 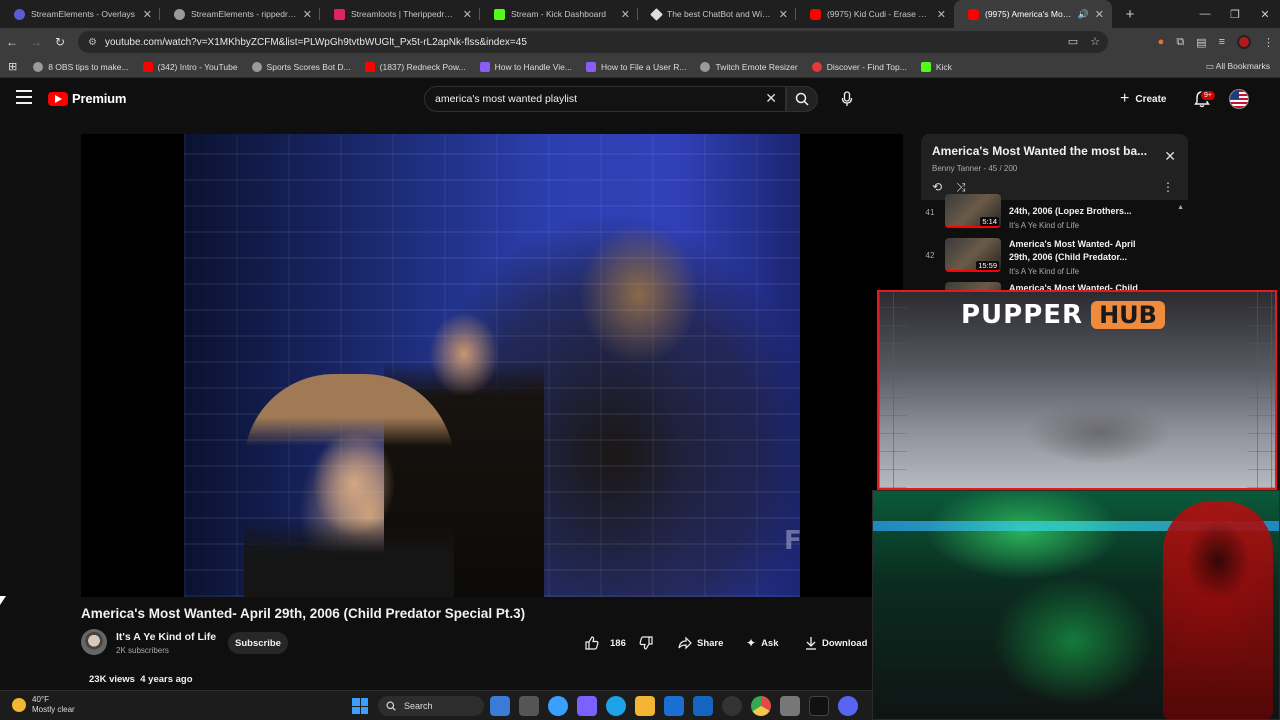 What do you see at coordinates (256, 66) in the screenshot?
I see `globe-icon` at bounding box center [256, 66].